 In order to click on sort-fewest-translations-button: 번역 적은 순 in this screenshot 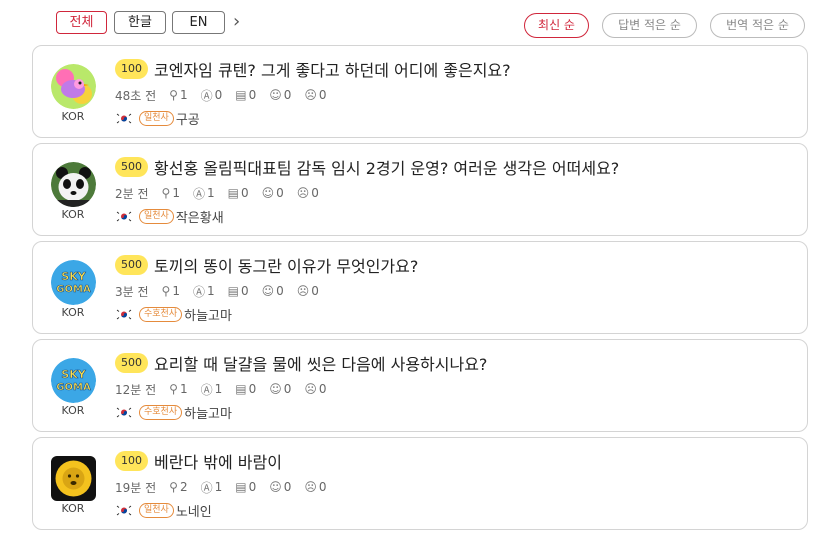, I will do `click(757, 25)`.